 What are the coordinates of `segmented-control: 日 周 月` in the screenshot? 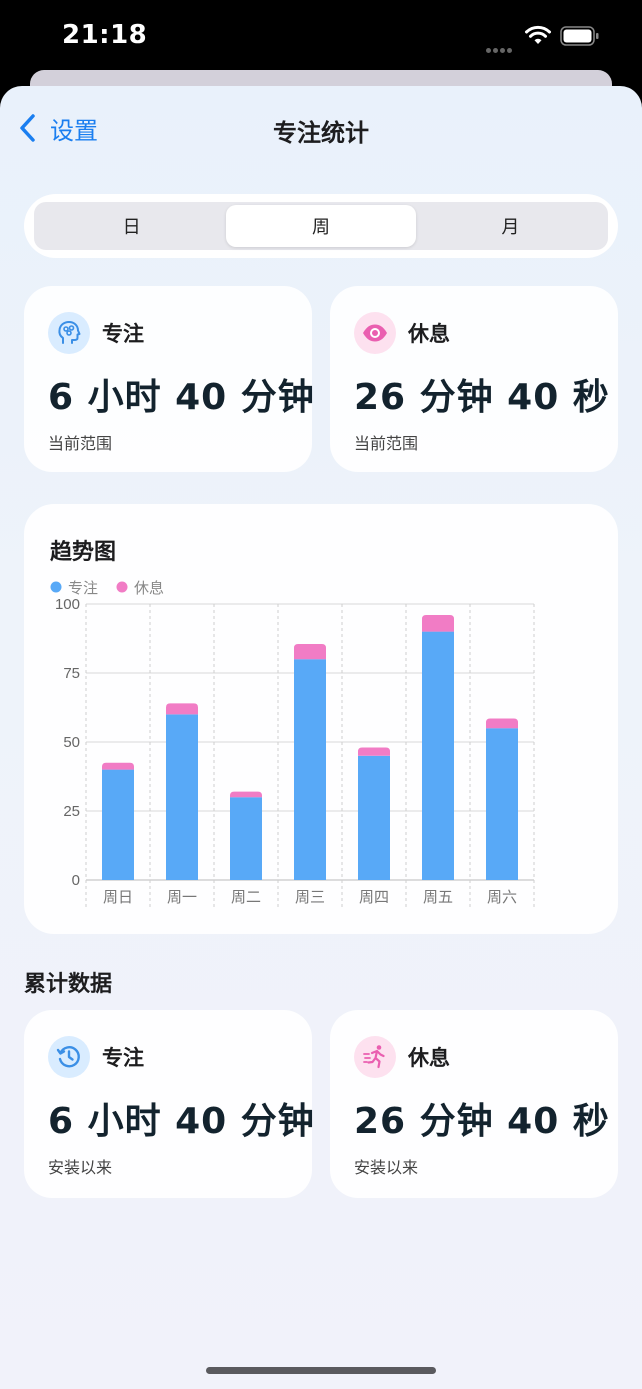 It's located at (321, 226).